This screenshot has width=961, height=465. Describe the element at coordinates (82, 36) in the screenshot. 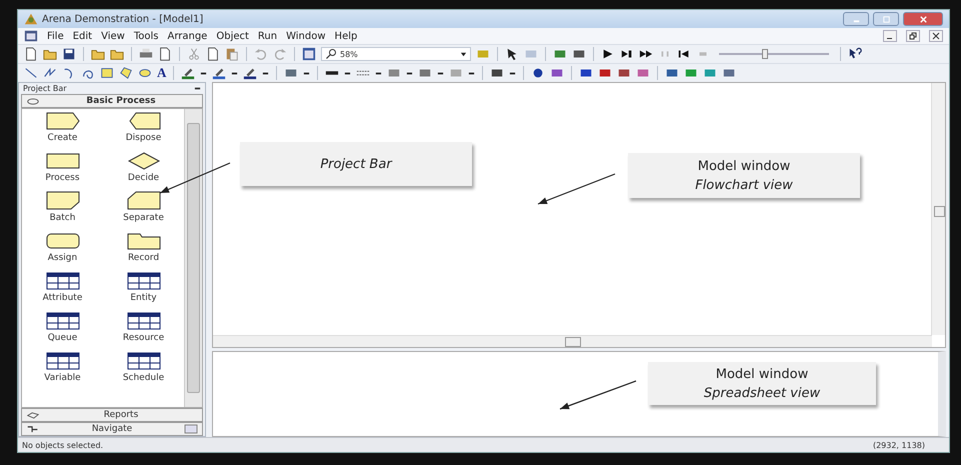

I see `menu-item: Edit` at that location.